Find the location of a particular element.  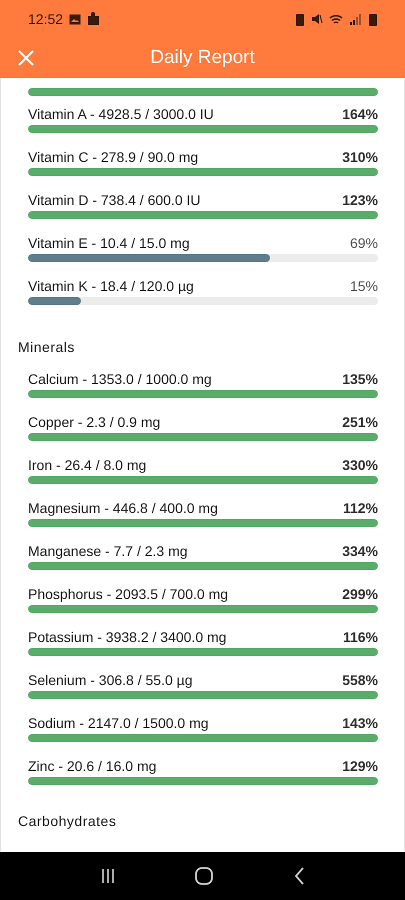

section-heading: Carbohydrates is located at coordinates (67, 821).